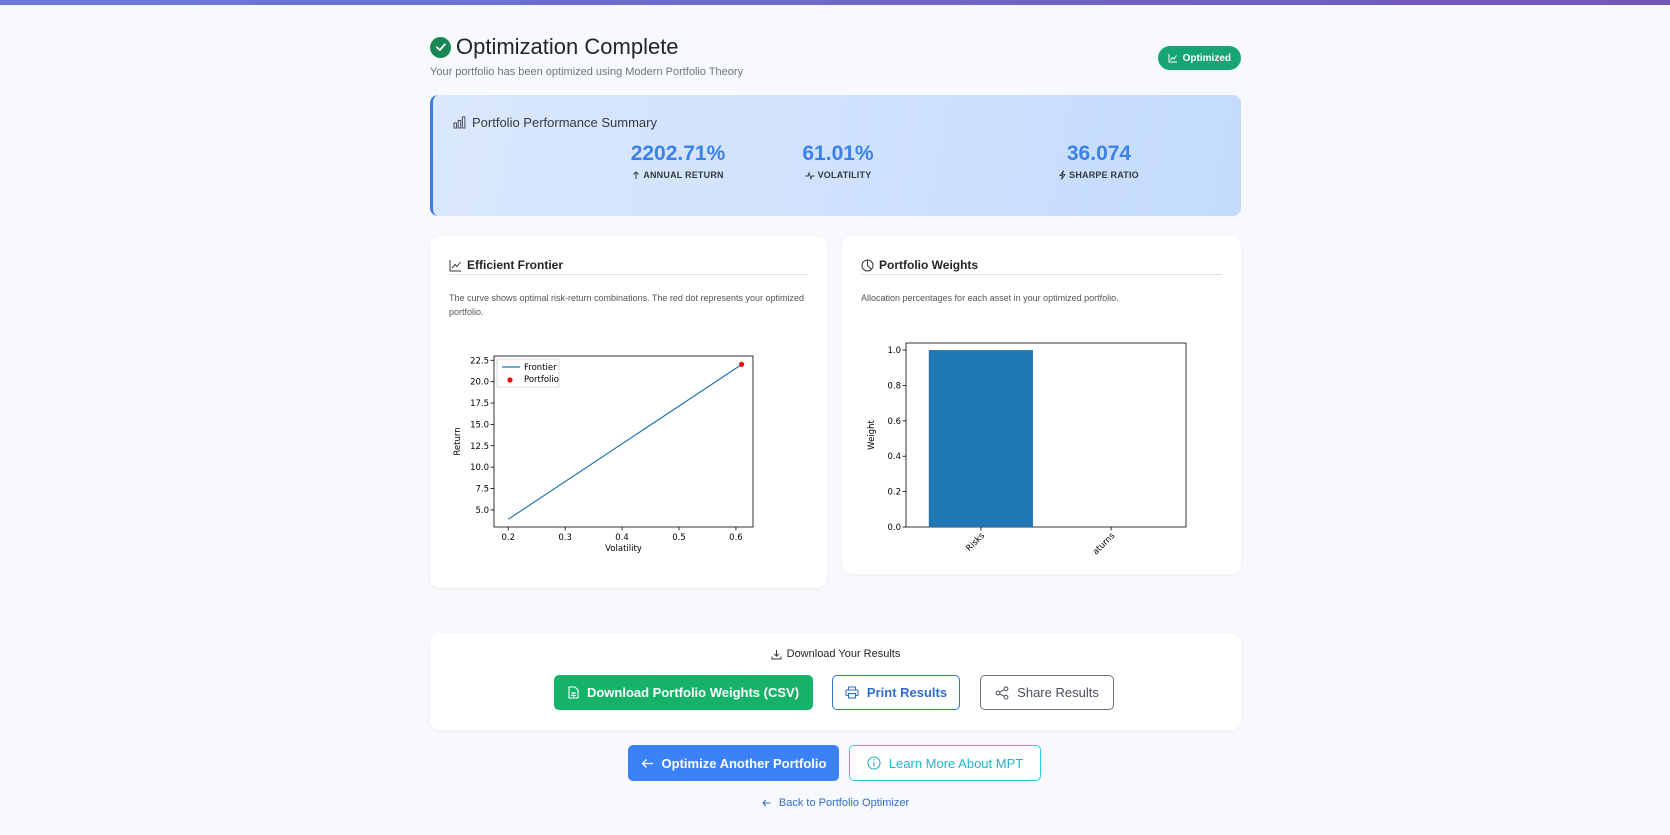 This screenshot has width=1670, height=835. What do you see at coordinates (929, 265) in the screenshot?
I see `card-title: Portfolio Weights` at bounding box center [929, 265].